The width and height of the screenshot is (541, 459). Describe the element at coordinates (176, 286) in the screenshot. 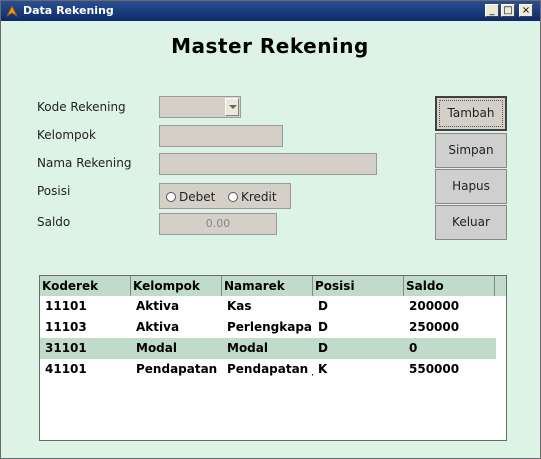

I see `column-header-kelompok: Kelompok` at that location.